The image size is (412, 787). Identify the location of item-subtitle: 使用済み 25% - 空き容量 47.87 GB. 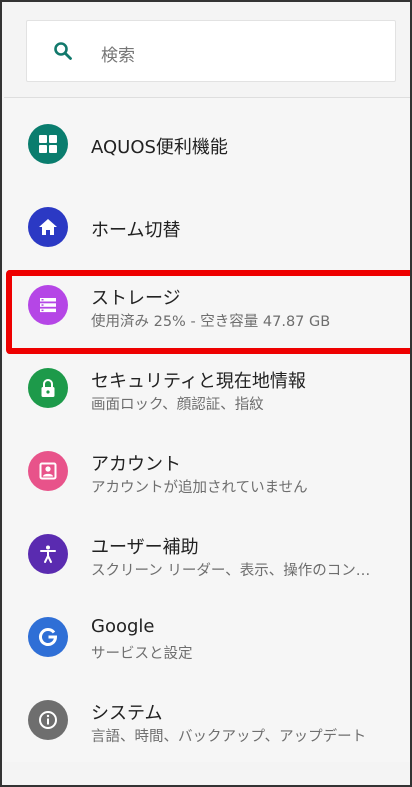
(211, 322).